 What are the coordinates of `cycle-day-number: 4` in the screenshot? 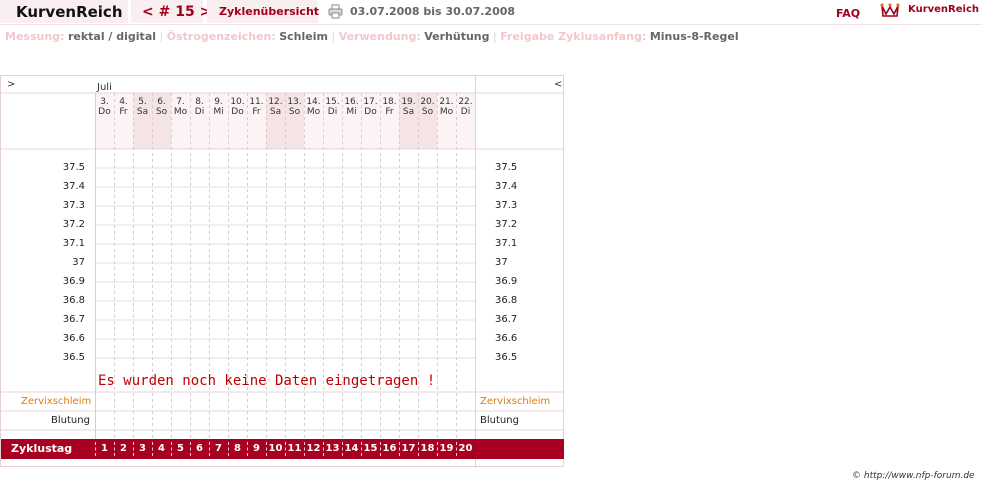 It's located at (161, 448).